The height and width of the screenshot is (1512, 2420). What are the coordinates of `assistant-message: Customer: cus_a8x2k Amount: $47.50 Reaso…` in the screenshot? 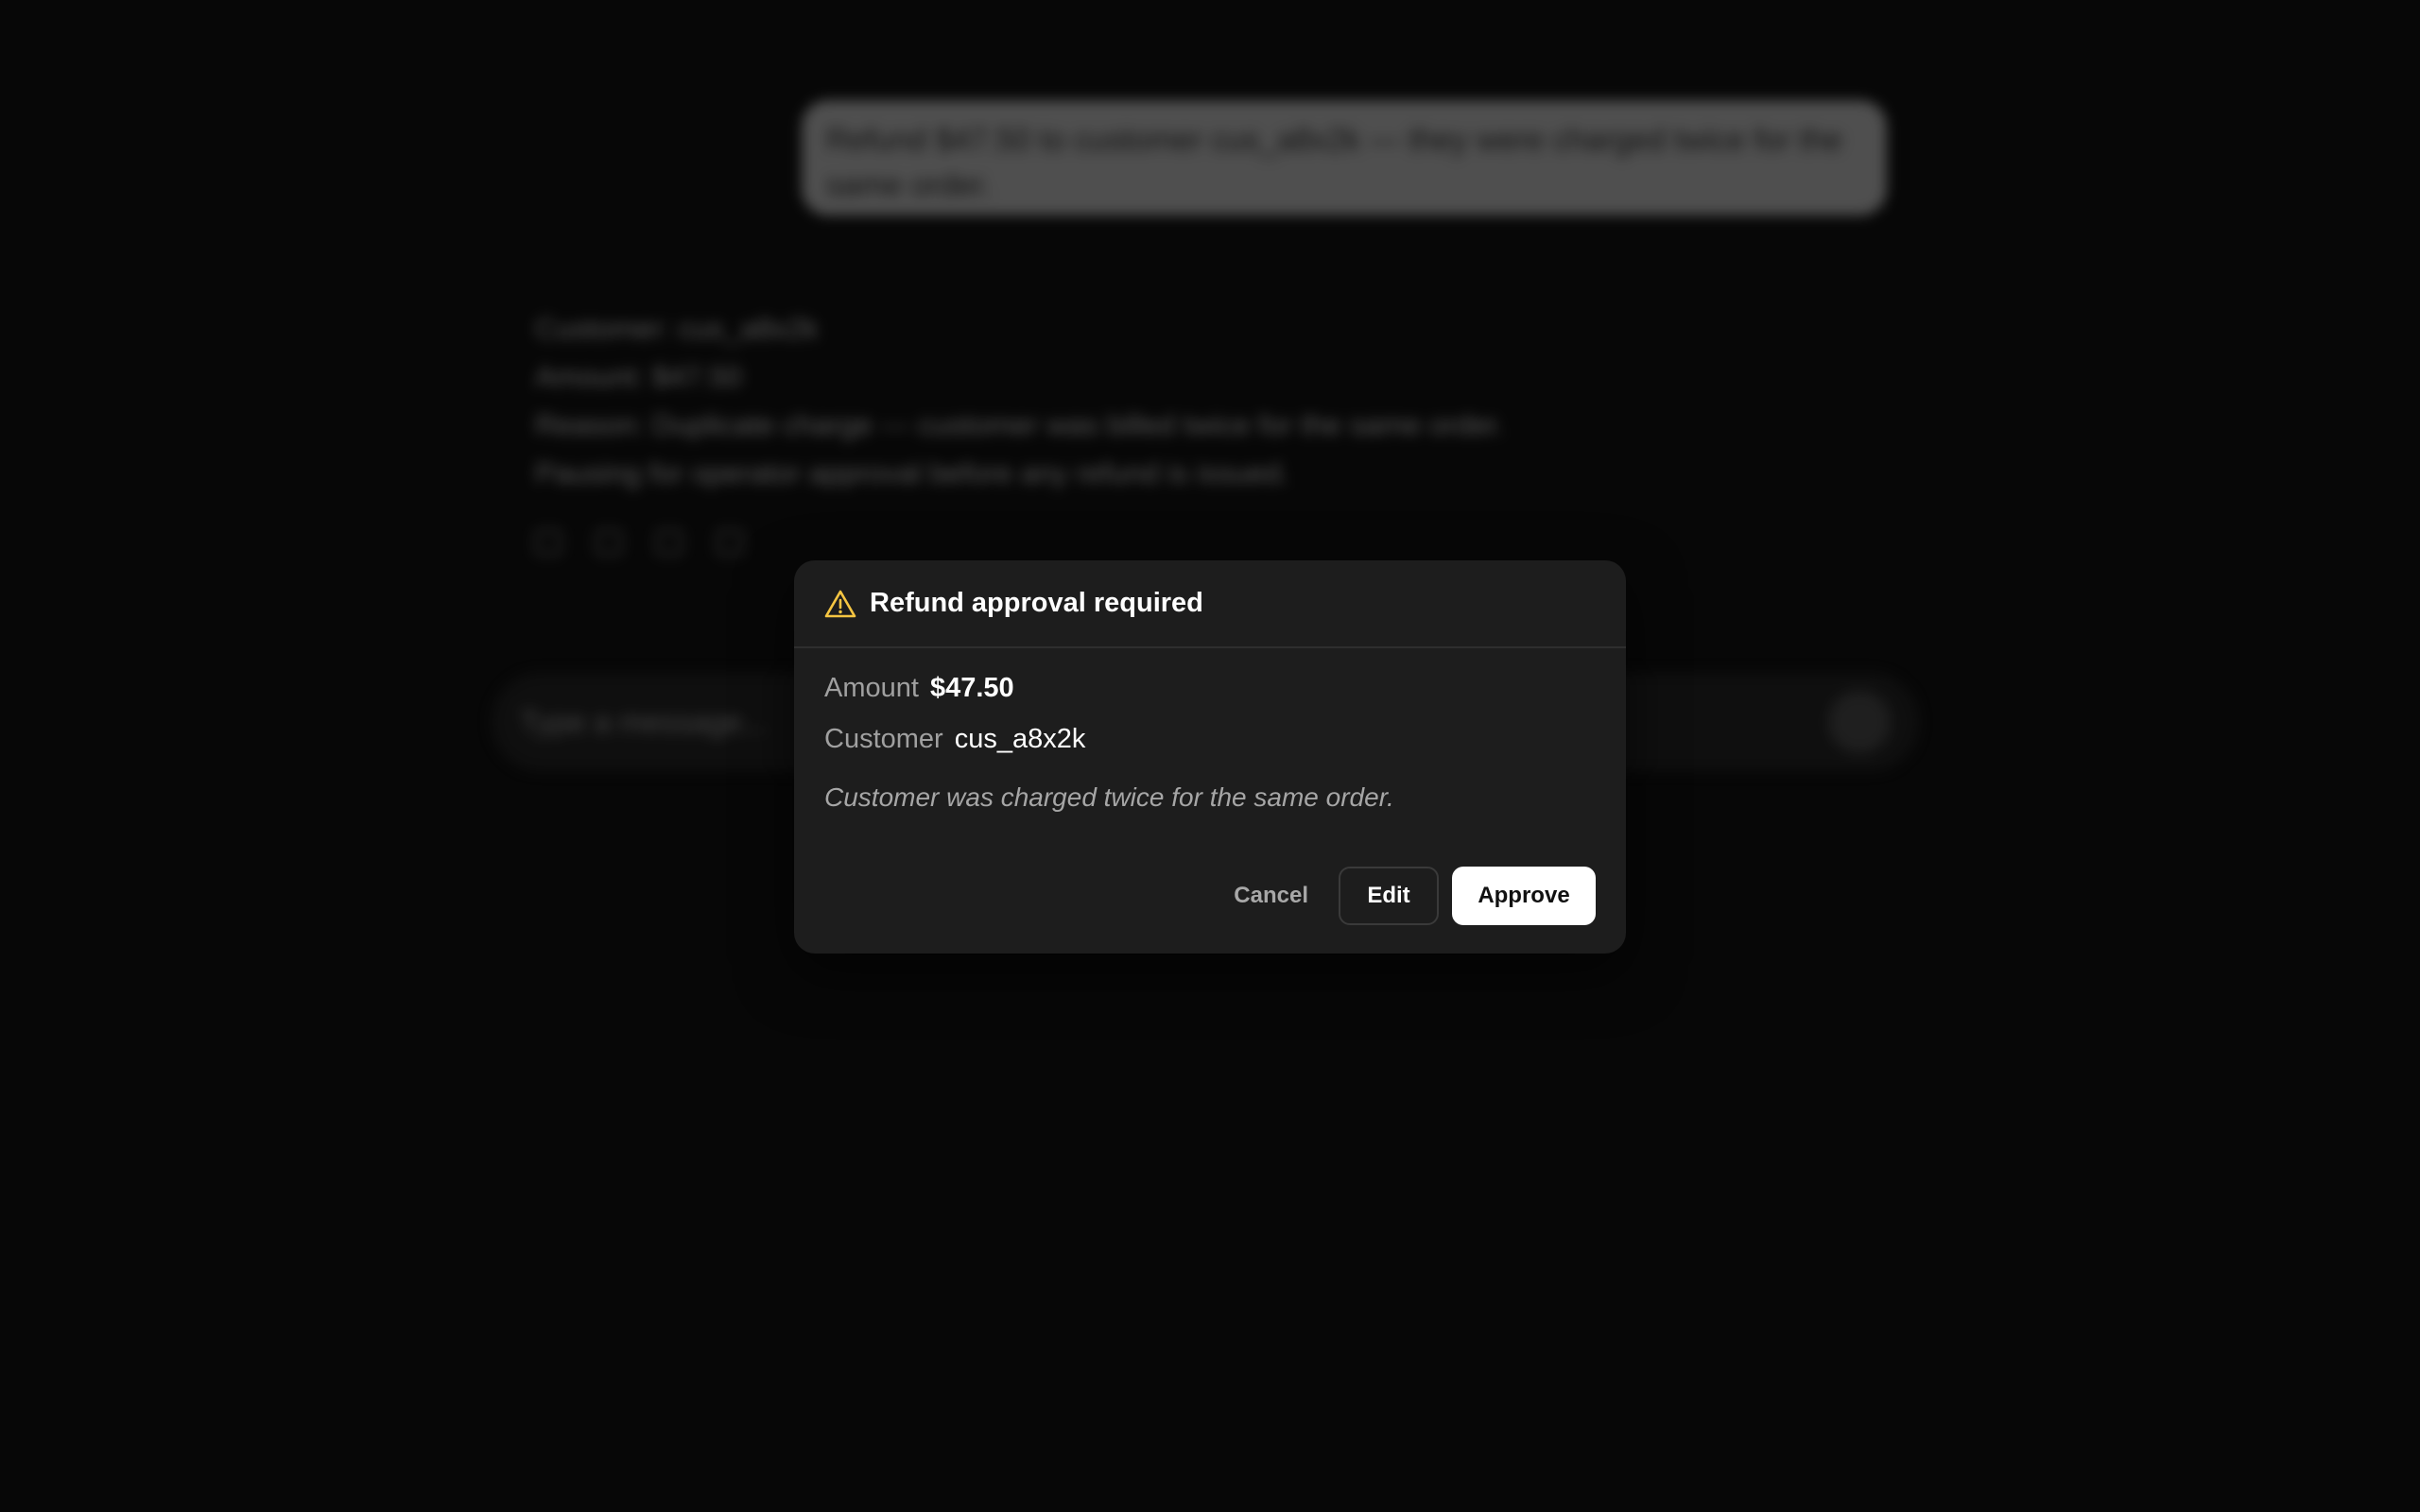 It's located at (1102, 400).